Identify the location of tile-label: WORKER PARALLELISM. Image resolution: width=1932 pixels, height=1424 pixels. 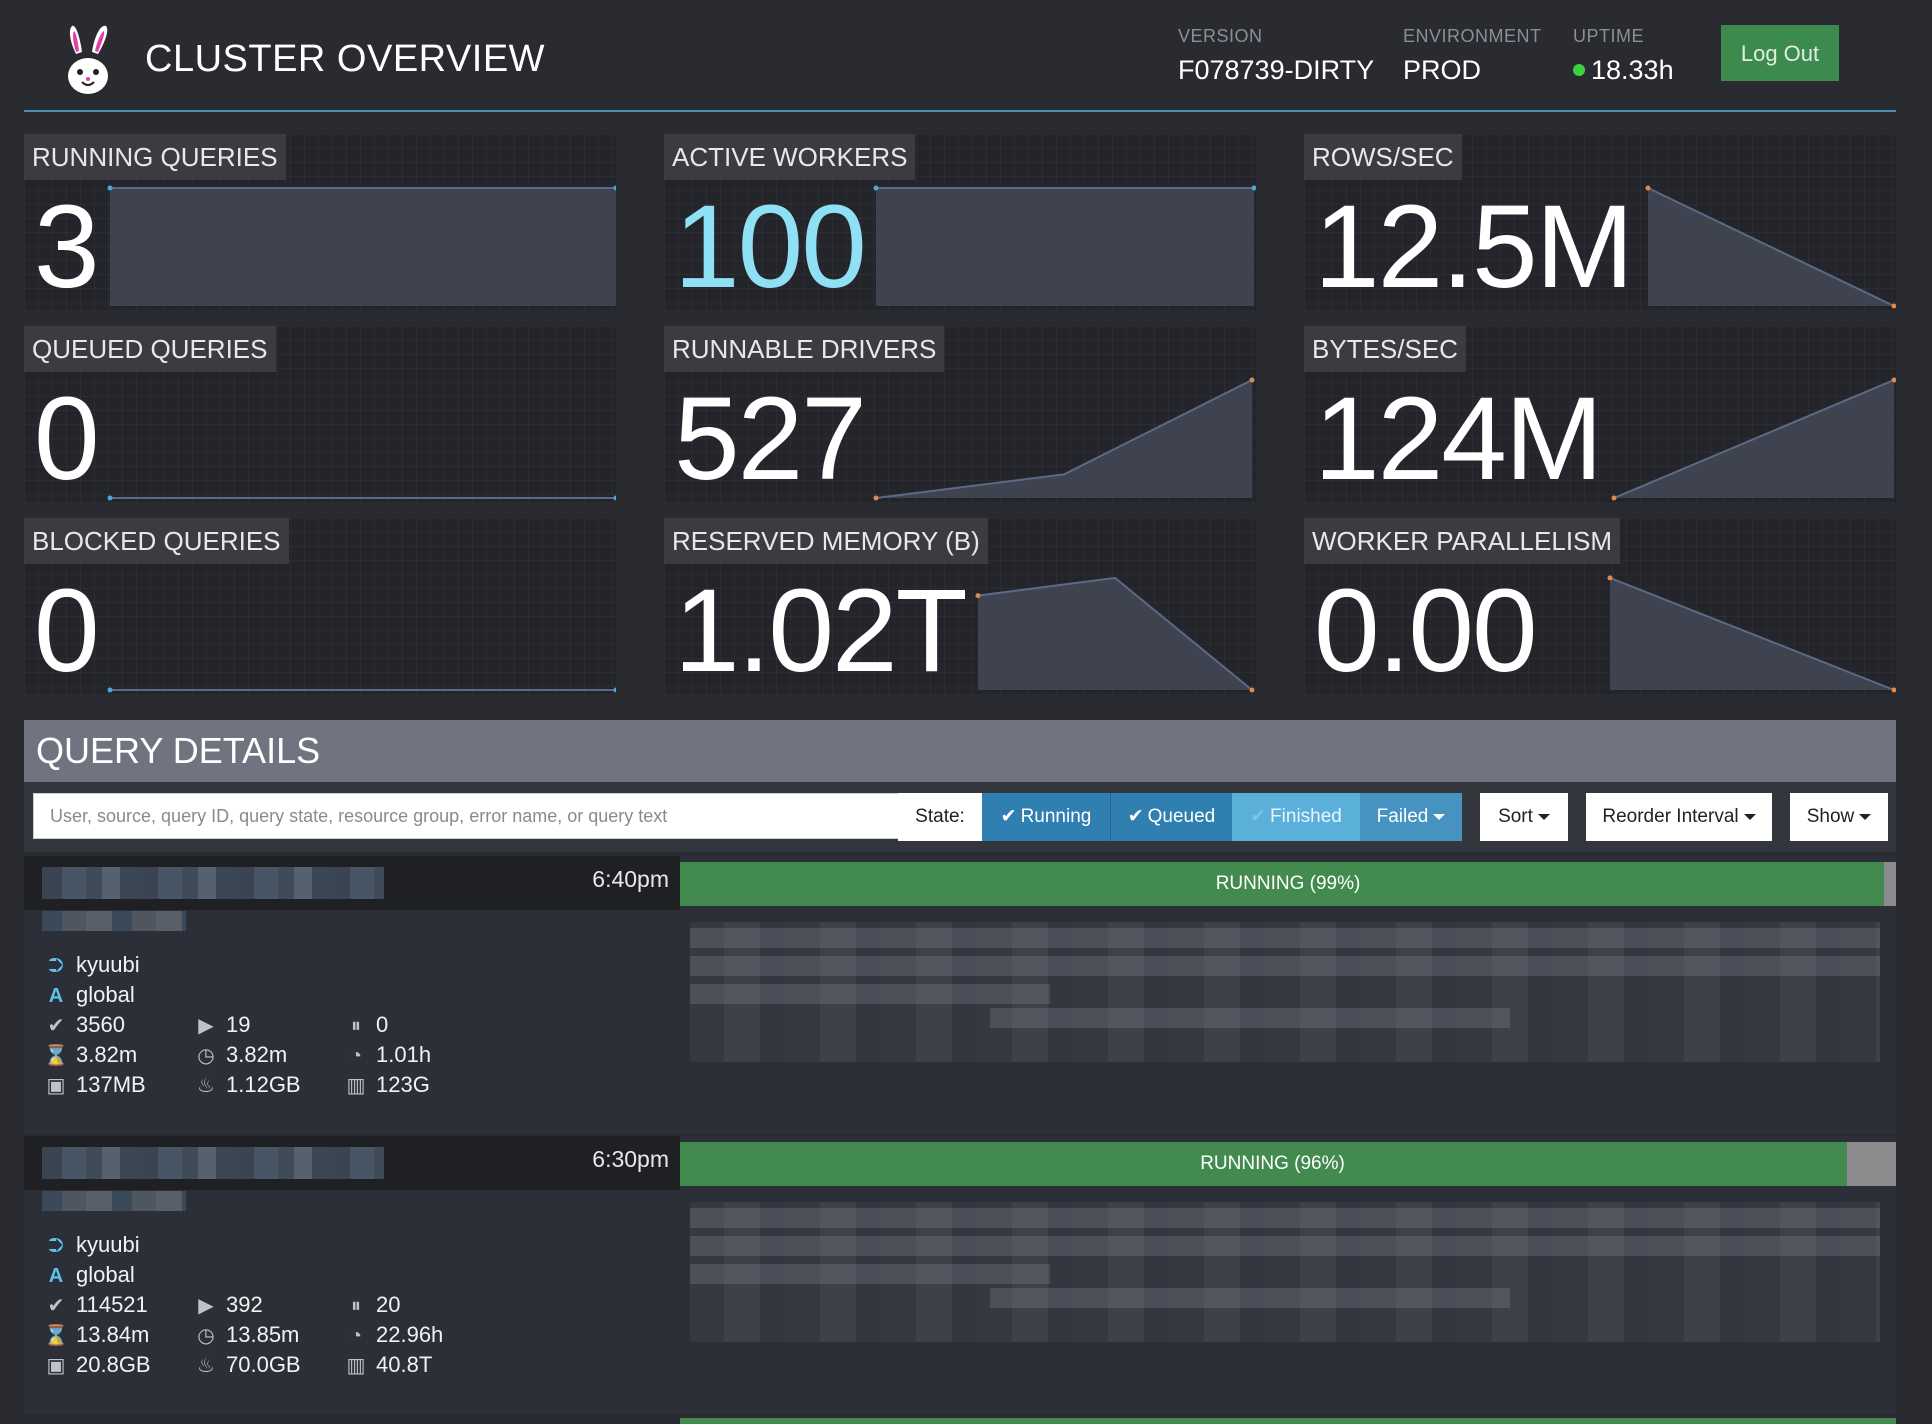
(1462, 541).